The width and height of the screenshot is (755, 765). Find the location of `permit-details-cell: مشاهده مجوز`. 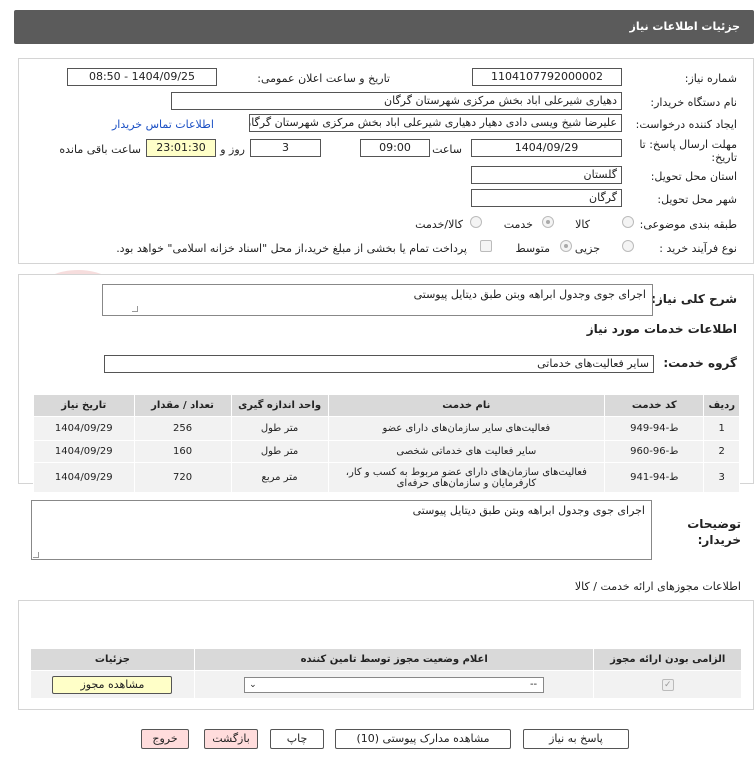

permit-details-cell: مشاهده مجوز is located at coordinates (112, 684).